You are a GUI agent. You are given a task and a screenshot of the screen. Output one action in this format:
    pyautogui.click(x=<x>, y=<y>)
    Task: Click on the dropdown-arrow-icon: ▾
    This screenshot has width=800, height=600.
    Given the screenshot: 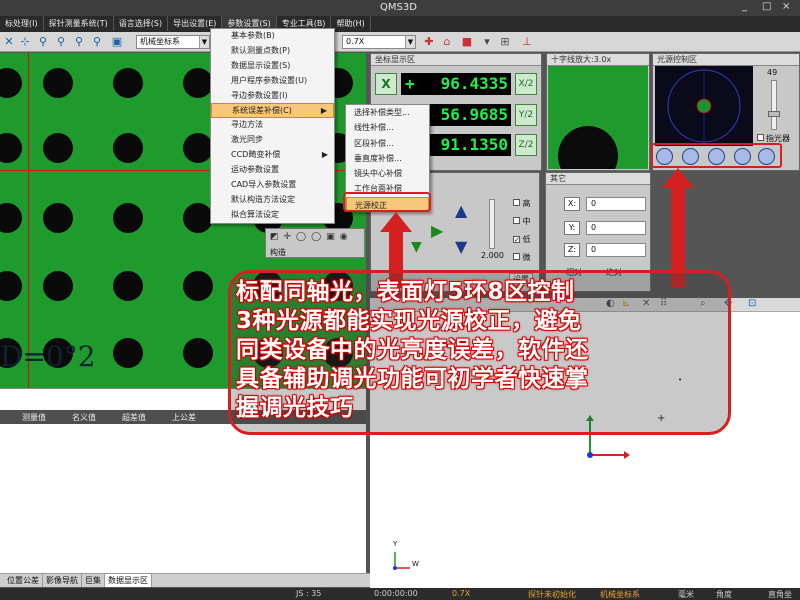 What is the action you would take?
    pyautogui.click(x=487, y=42)
    